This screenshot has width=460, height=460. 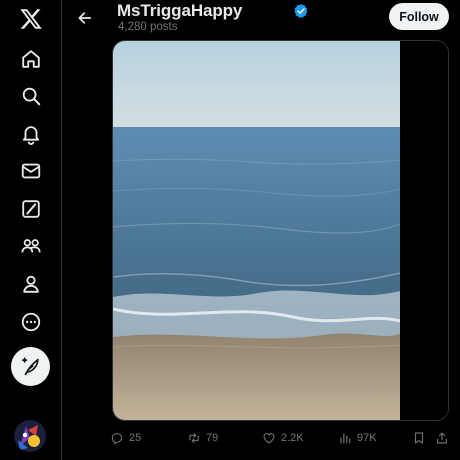 What do you see at coordinates (269, 438) in the screenshot?
I see `heart-icon` at bounding box center [269, 438].